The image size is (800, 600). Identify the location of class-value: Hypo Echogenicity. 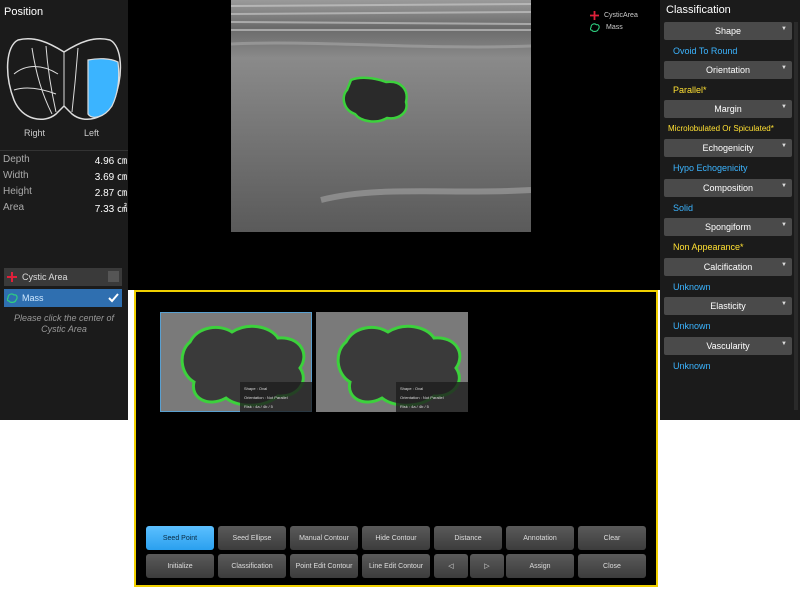
(710, 167).